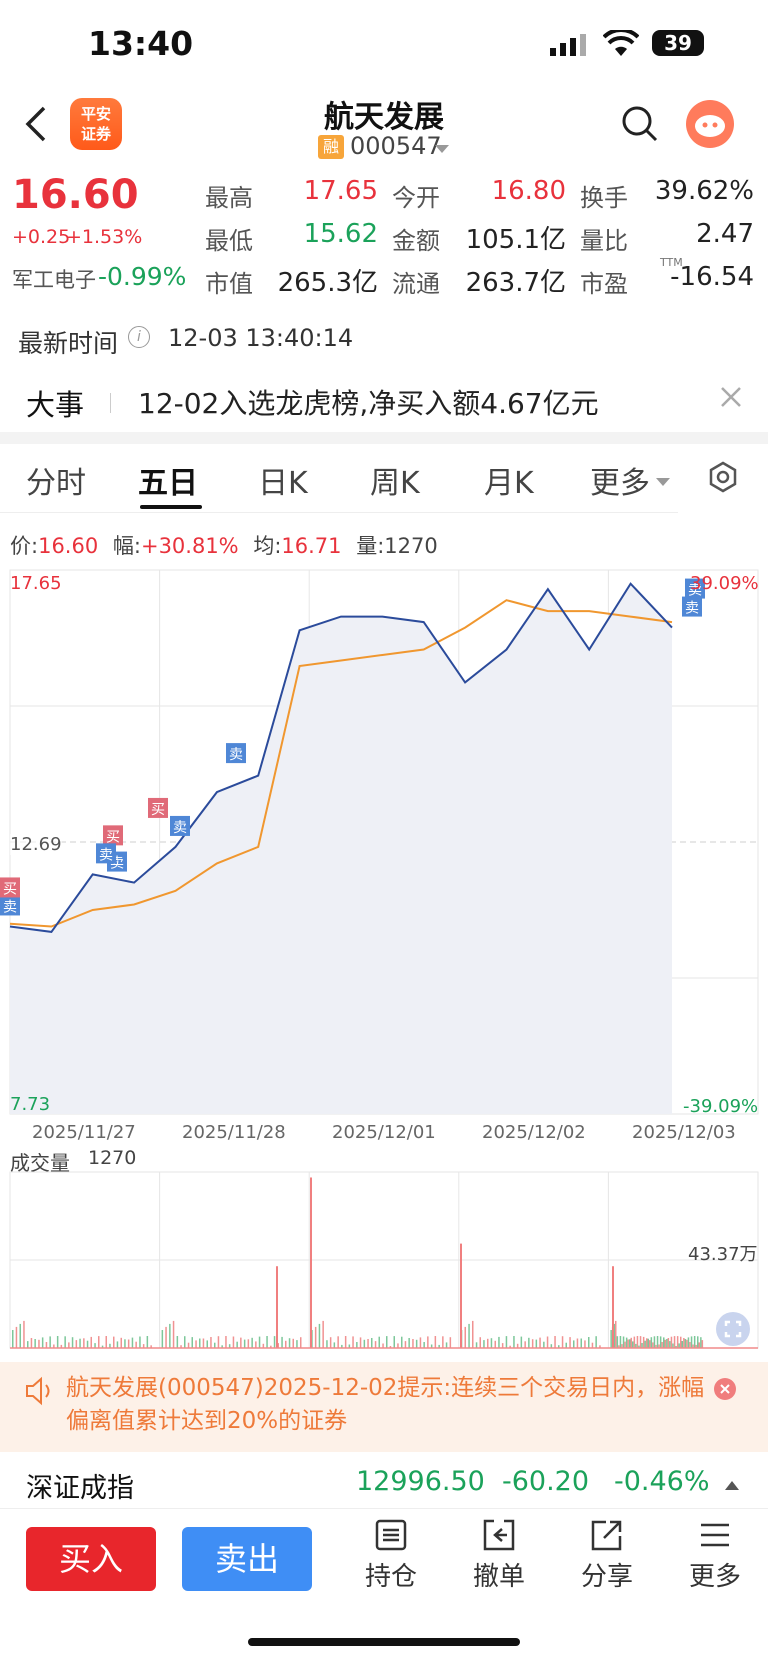 The image size is (768, 1662). What do you see at coordinates (712, 277) in the screenshot?
I see `quote-value-pe: -16.54` at bounding box center [712, 277].